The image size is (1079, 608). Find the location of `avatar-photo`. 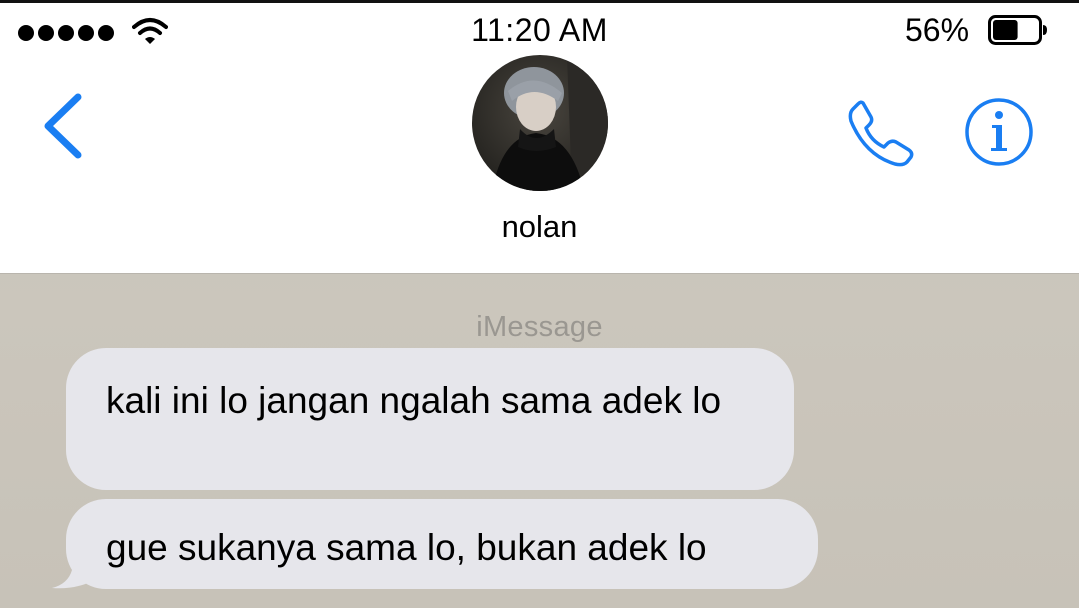

avatar-photo is located at coordinates (540, 123).